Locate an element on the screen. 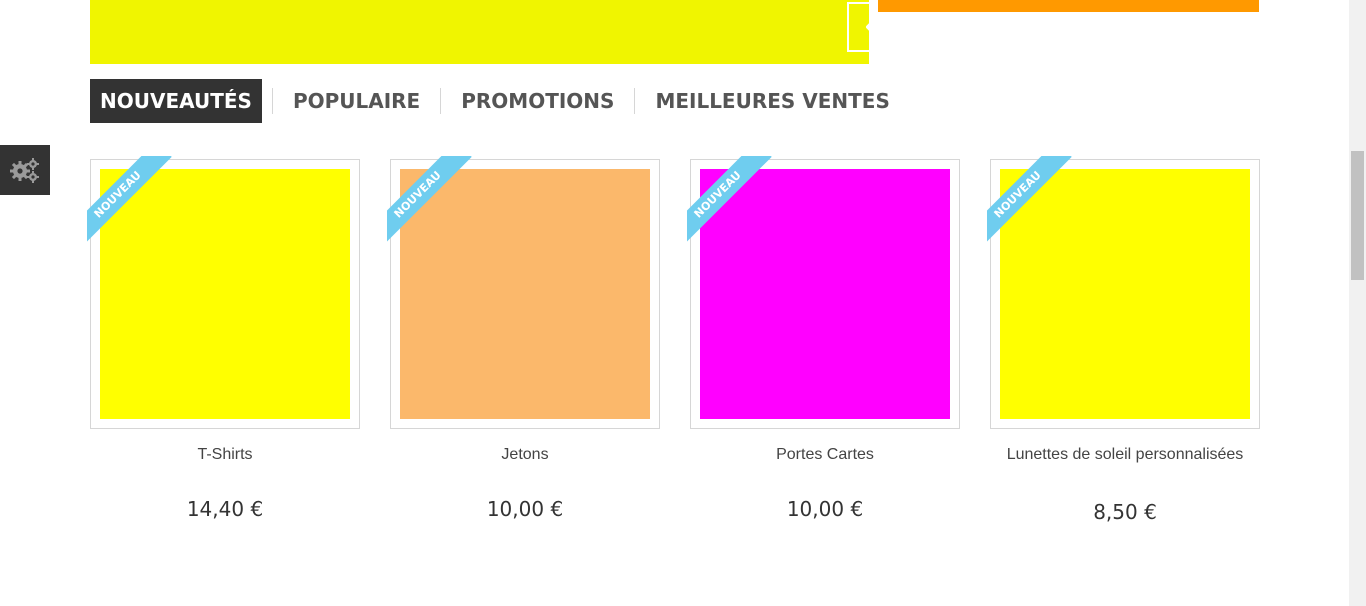 Image resolution: width=1366 pixels, height=606 pixels. side-banner is located at coordinates (1068, 6).